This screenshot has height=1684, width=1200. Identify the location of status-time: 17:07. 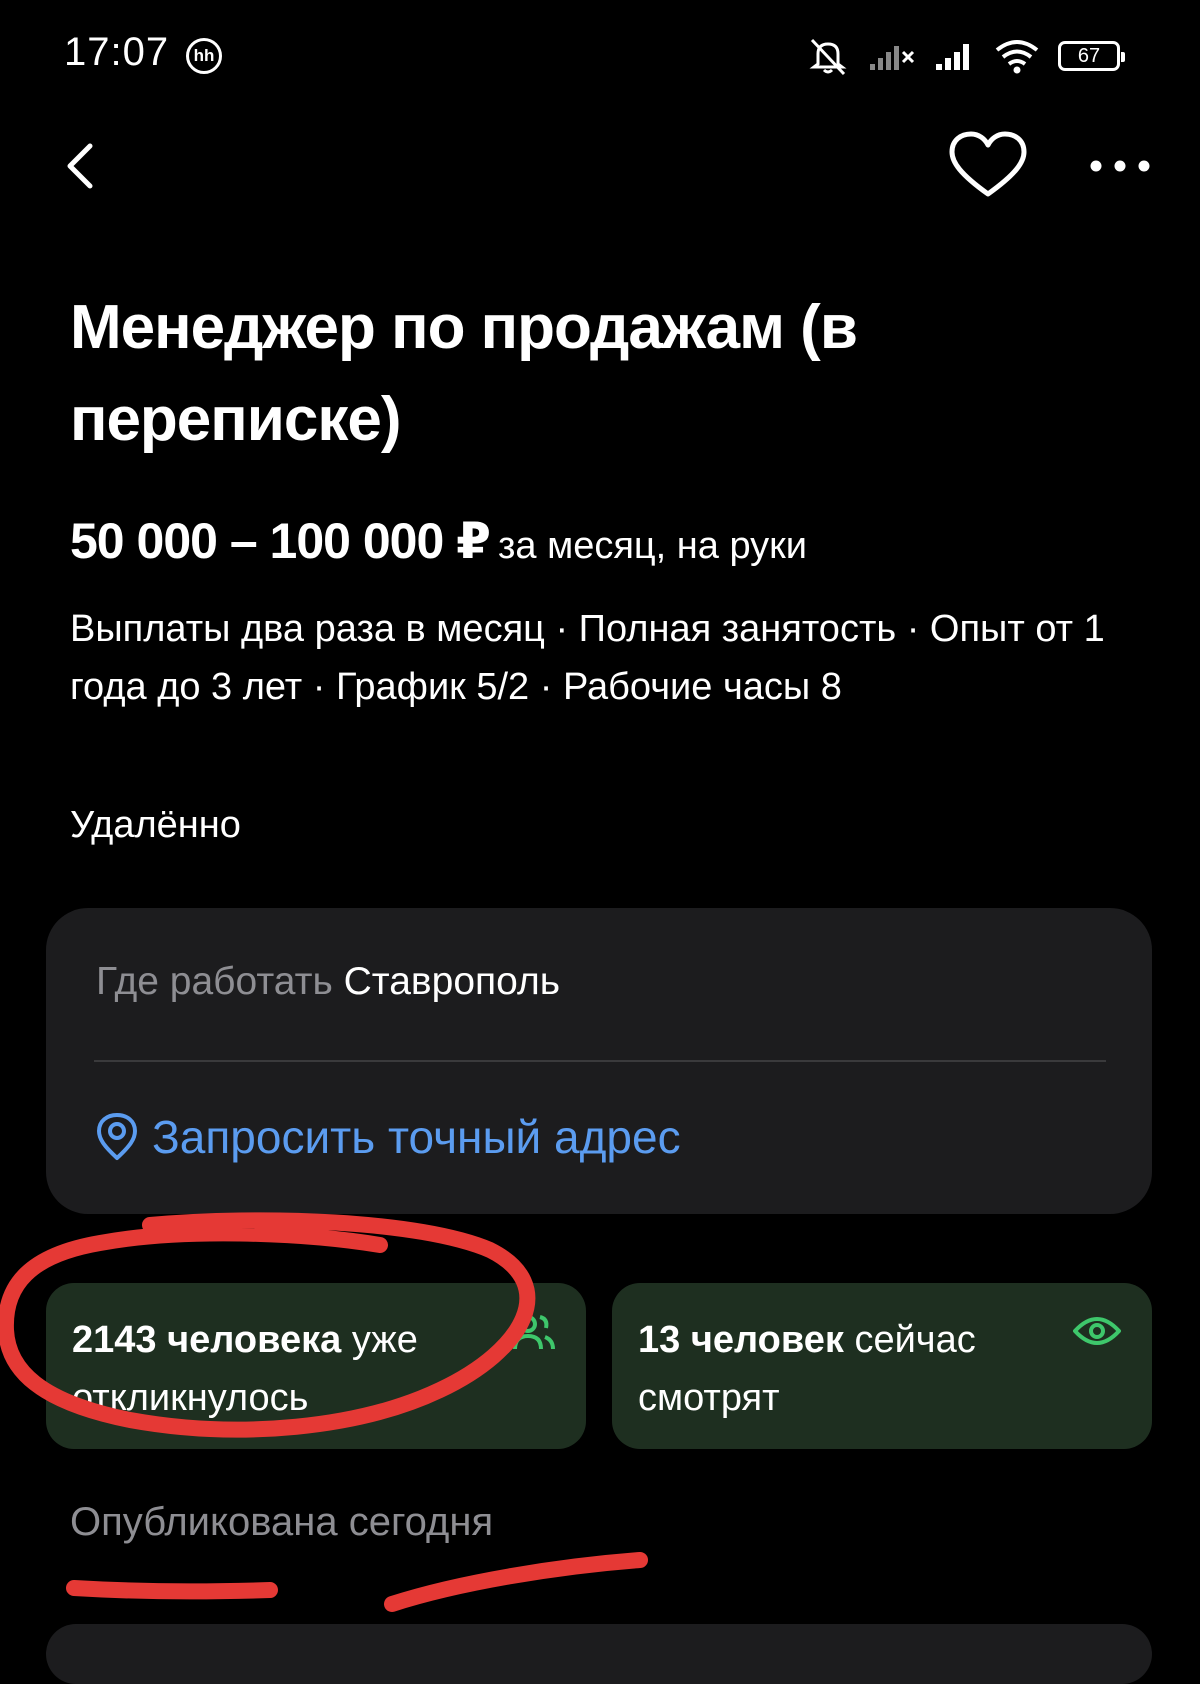
(117, 52).